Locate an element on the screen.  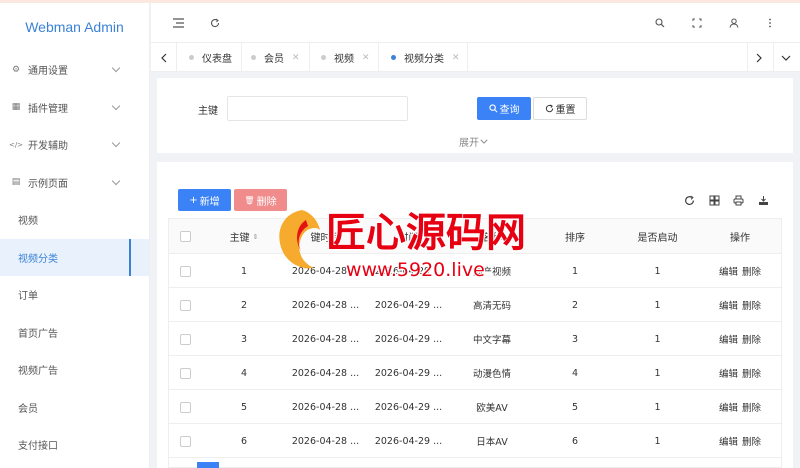
cell-sort: 2 is located at coordinates (575, 305).